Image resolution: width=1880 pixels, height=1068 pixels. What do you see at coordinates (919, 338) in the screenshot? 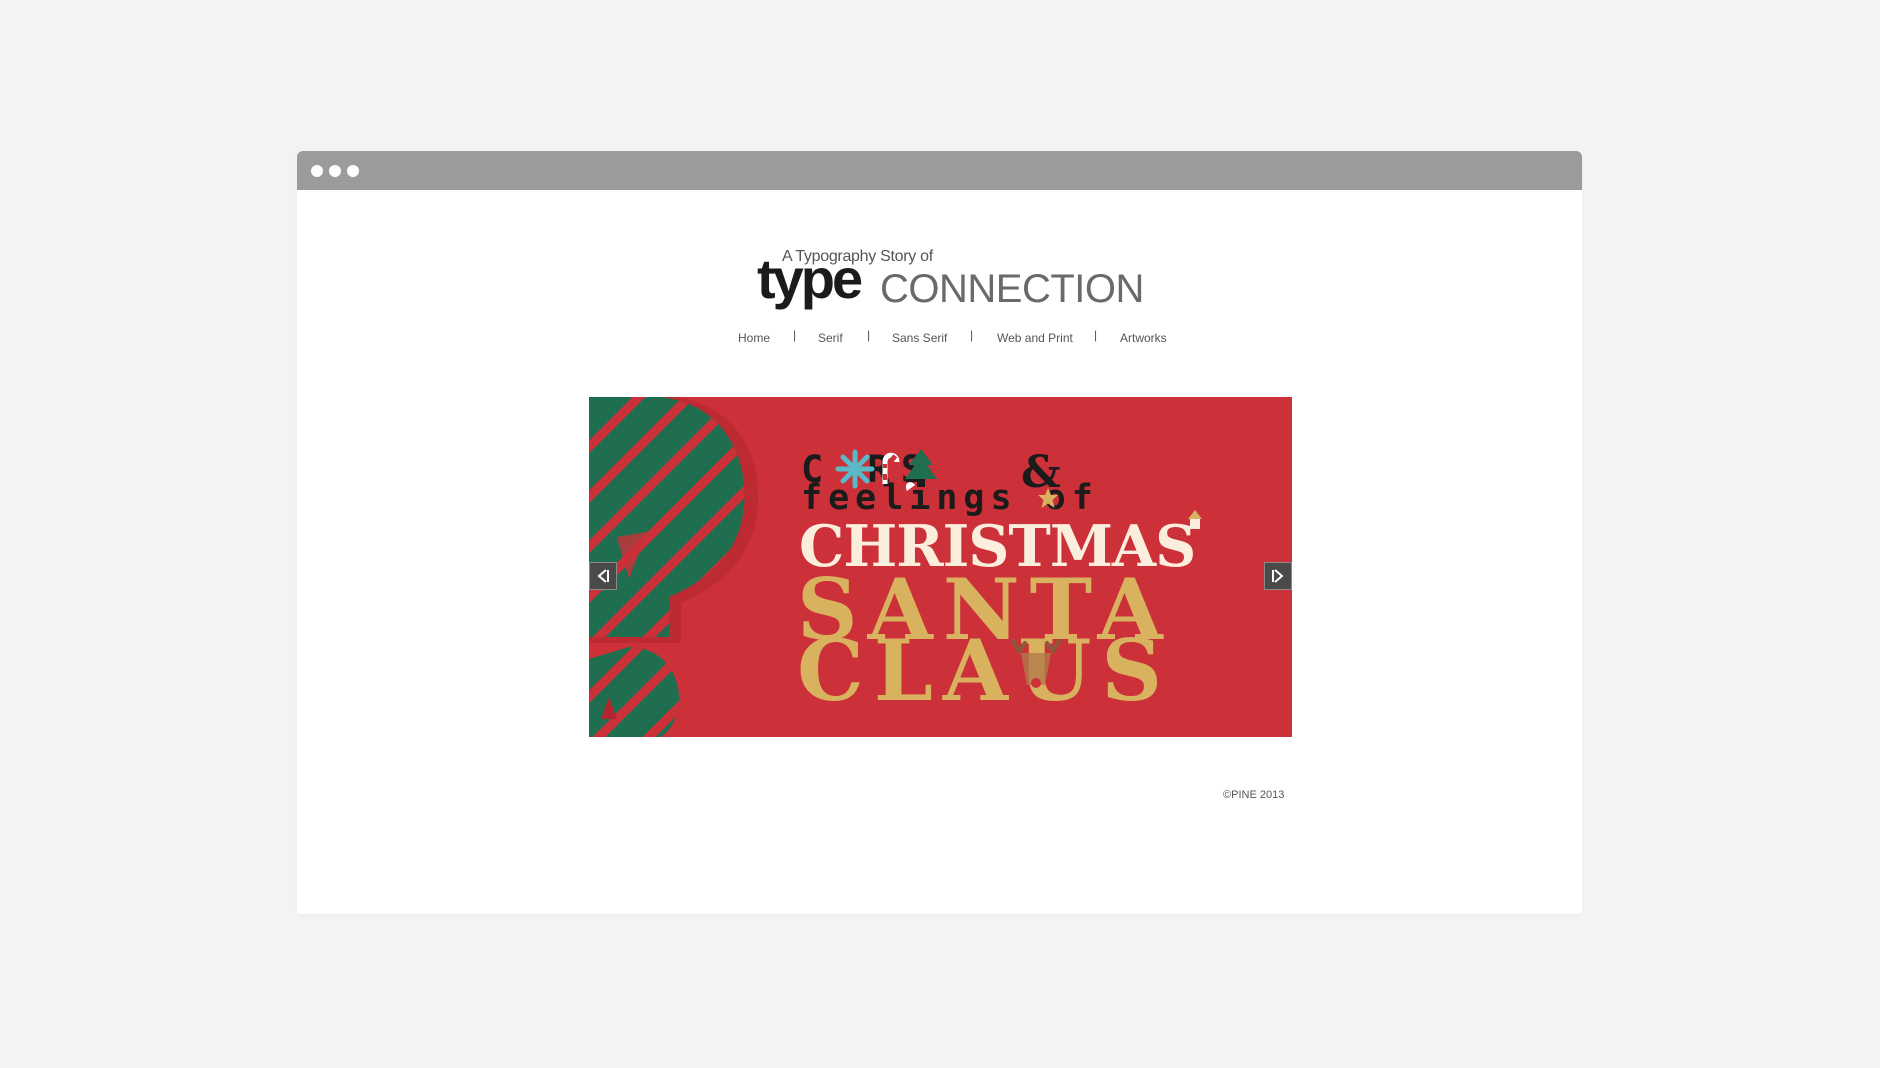
I see `nav-item-sans-serif: Sans Serif` at bounding box center [919, 338].